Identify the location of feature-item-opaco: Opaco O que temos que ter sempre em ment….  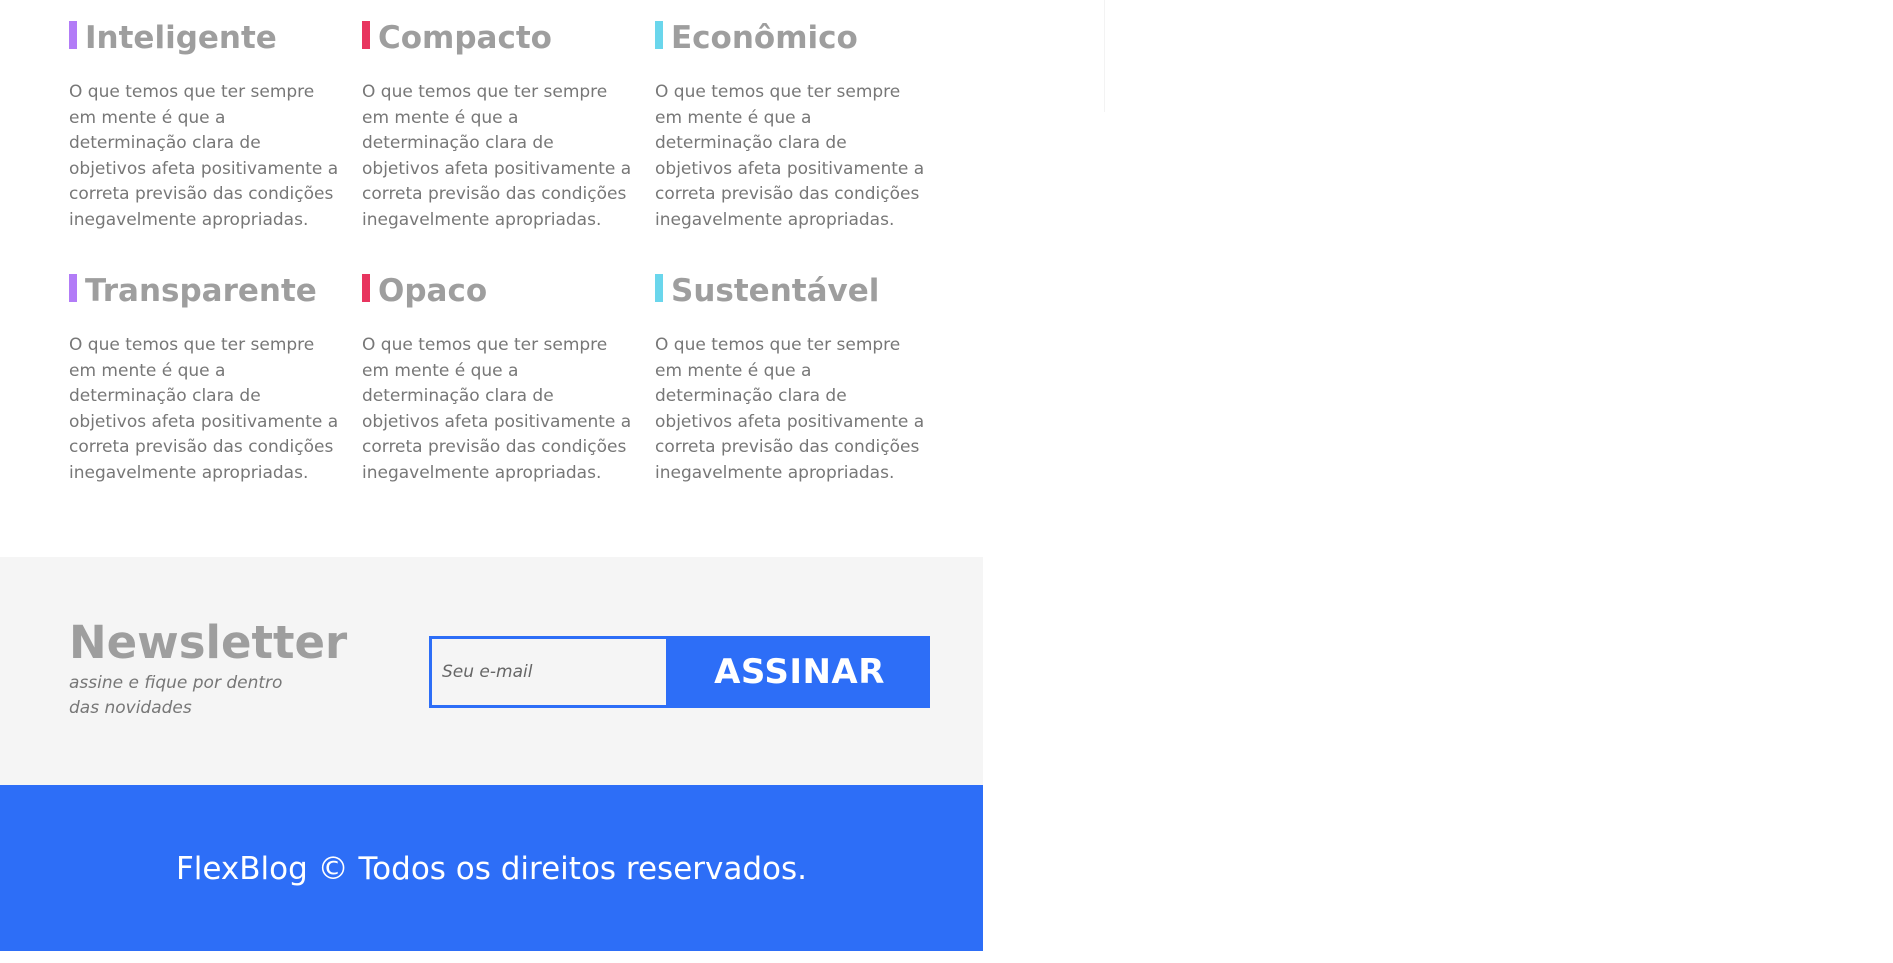
(502, 379).